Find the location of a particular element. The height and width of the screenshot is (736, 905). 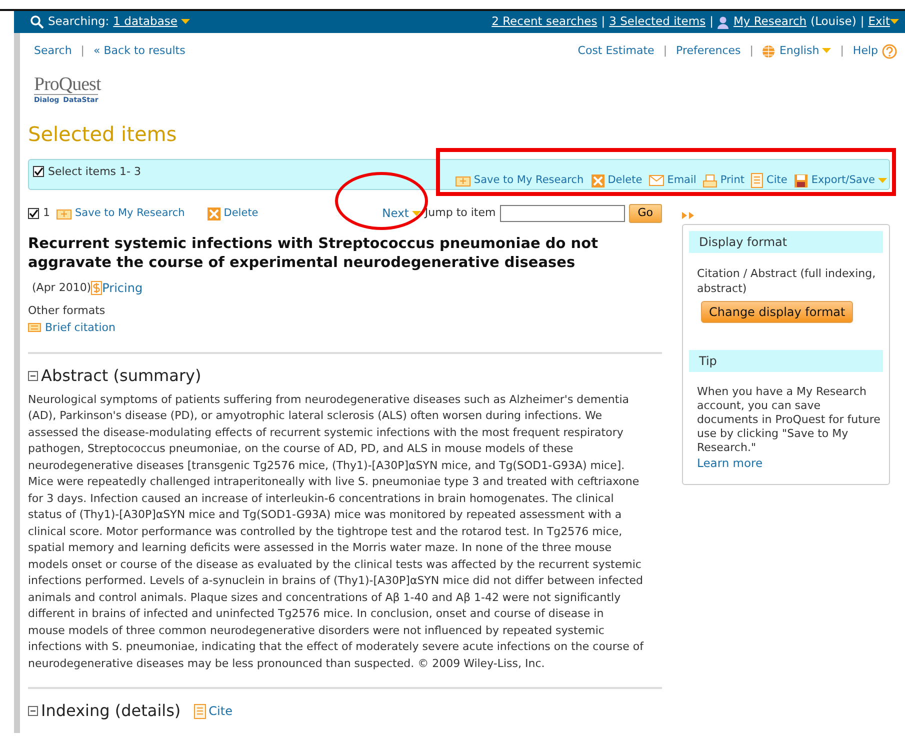

jump-field is located at coordinates (562, 213).